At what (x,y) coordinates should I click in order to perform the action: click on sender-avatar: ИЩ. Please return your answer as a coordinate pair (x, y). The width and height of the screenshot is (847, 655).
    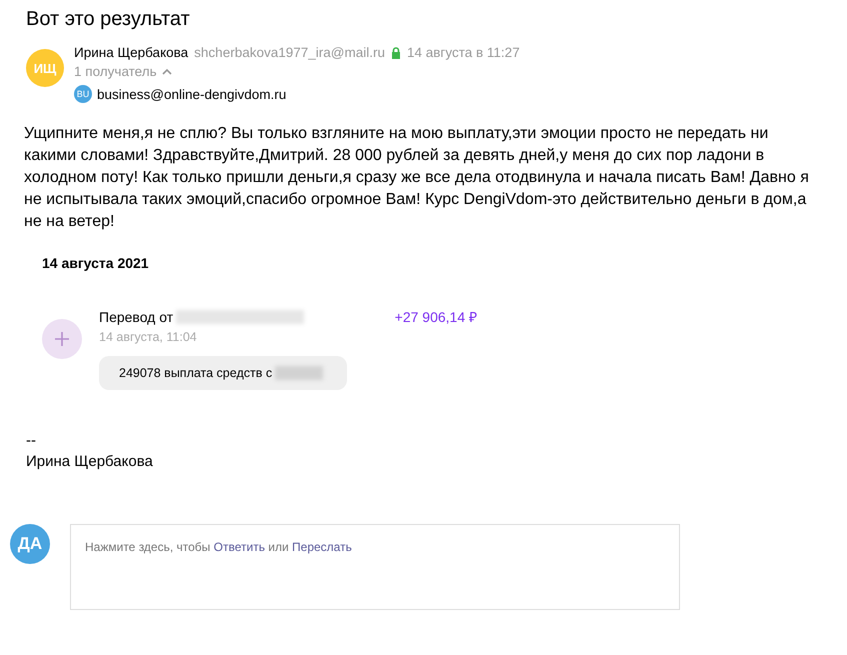
    Looking at the image, I should click on (45, 68).